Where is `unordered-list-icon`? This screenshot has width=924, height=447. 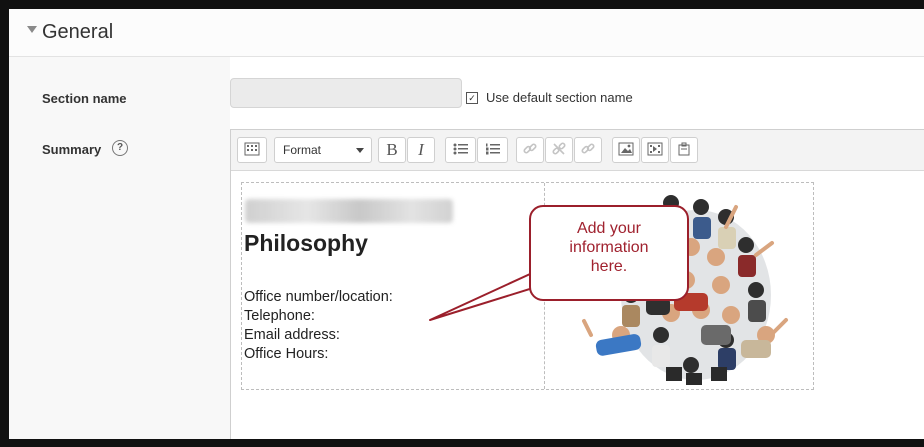 unordered-list-icon is located at coordinates (460, 150).